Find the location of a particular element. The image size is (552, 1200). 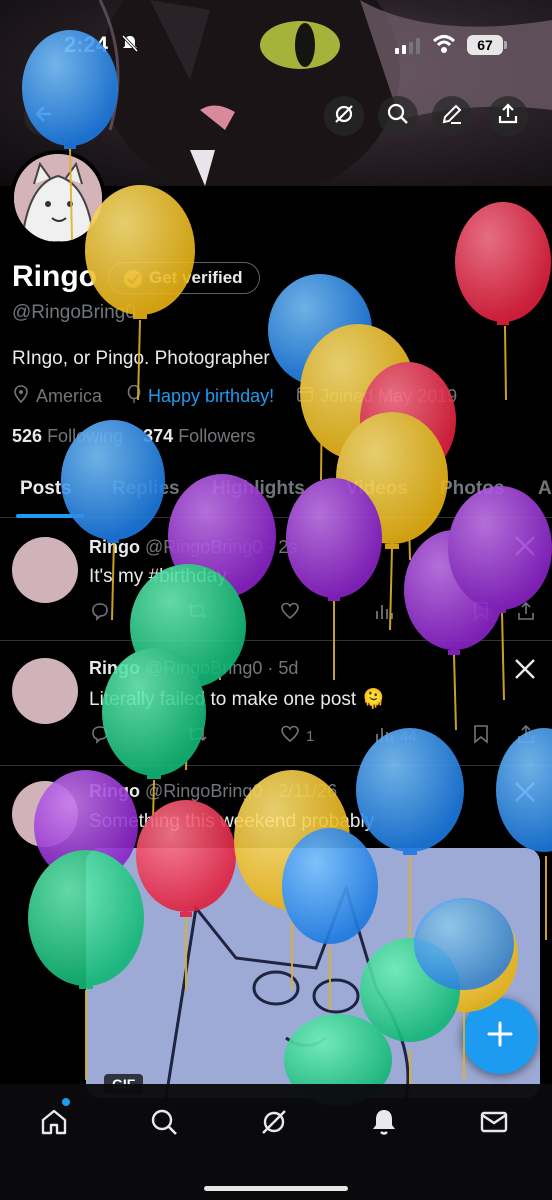

nav-search is located at coordinates (164, 1124).